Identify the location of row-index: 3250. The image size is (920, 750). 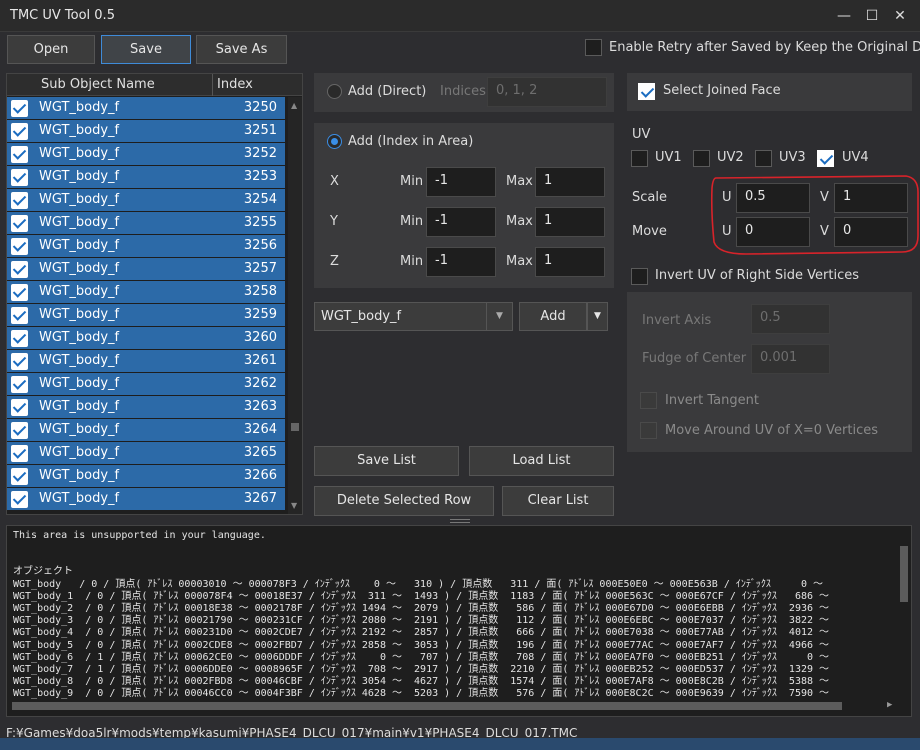
(260, 107).